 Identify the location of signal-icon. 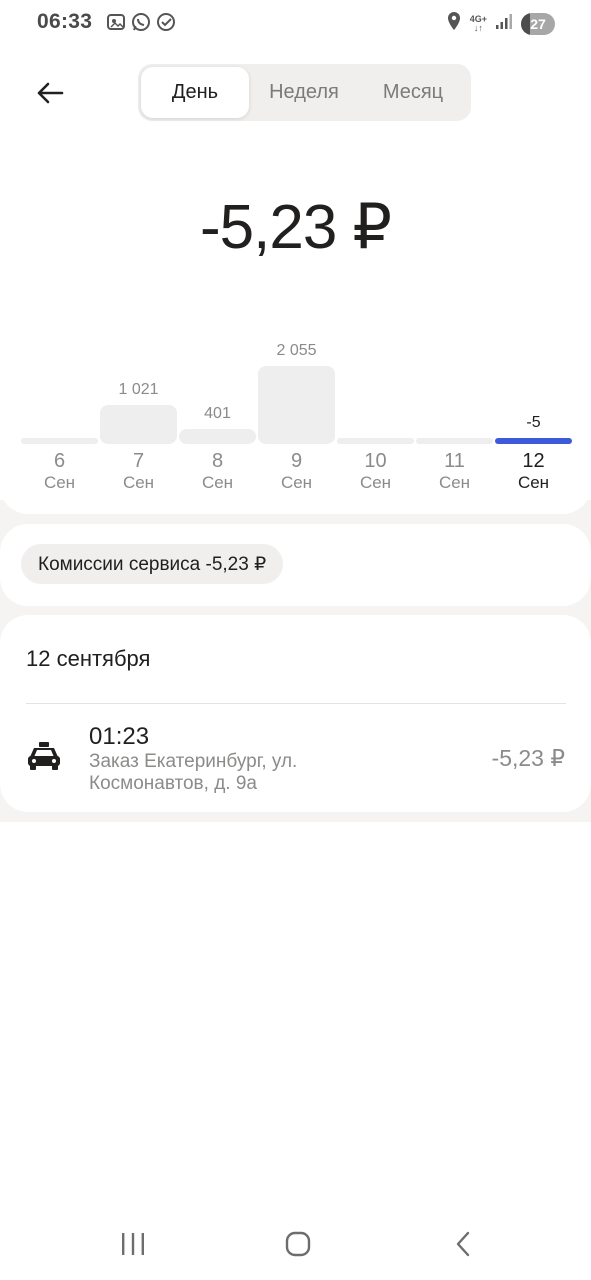
(504, 23).